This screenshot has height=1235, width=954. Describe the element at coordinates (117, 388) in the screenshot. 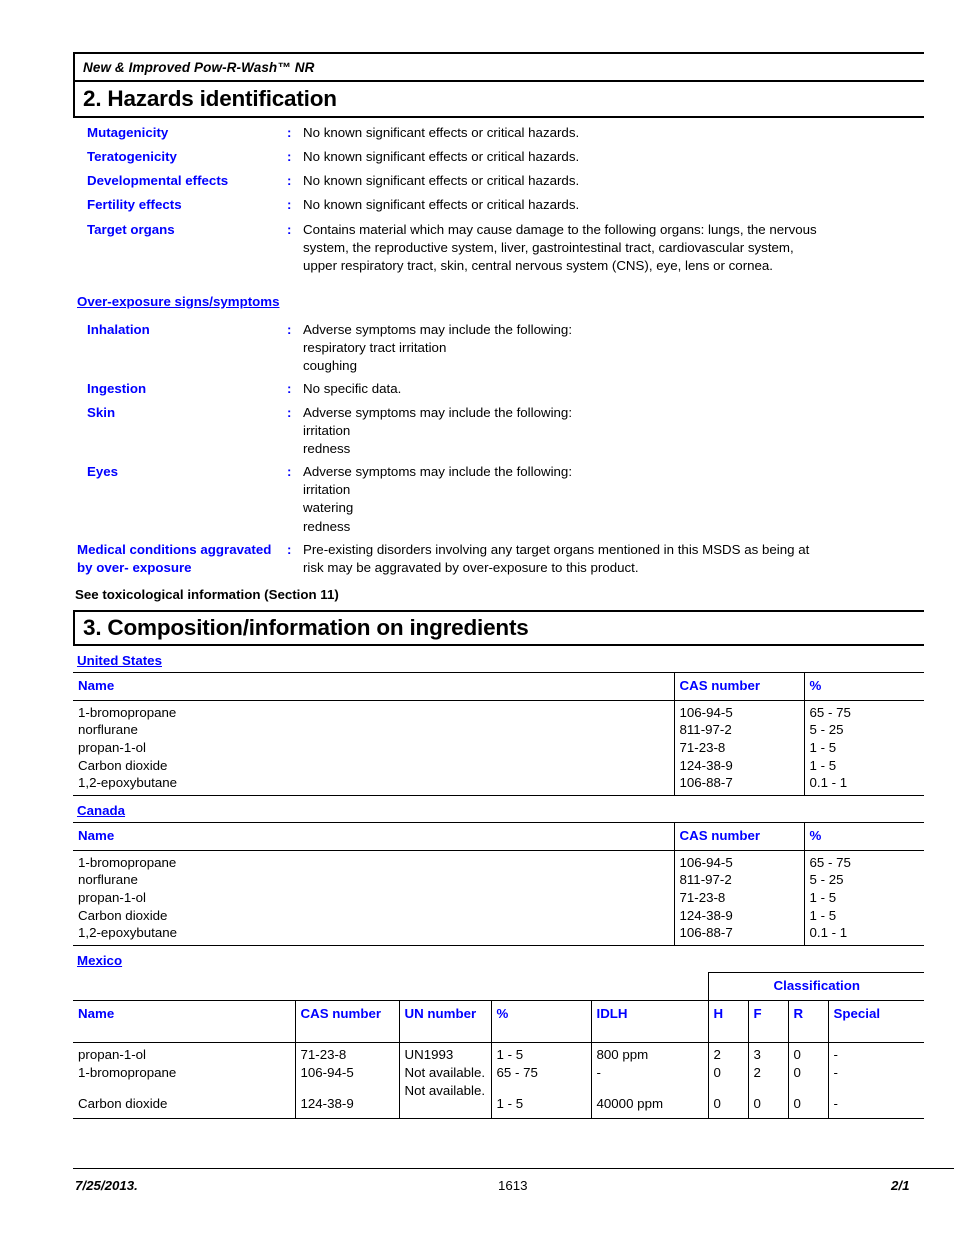

I see `row-label: Ingestion` at that location.